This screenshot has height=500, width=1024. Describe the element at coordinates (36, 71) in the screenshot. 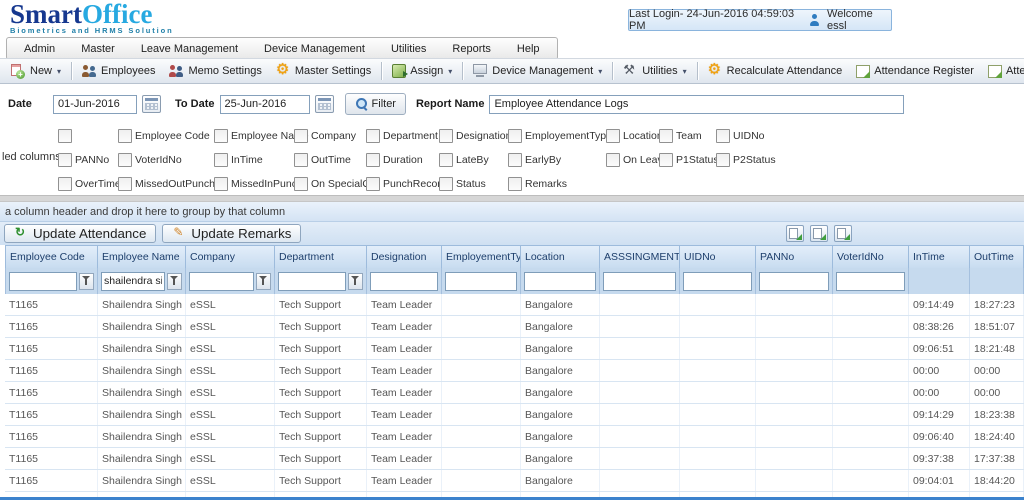

I see `new-button: New ▾` at that location.